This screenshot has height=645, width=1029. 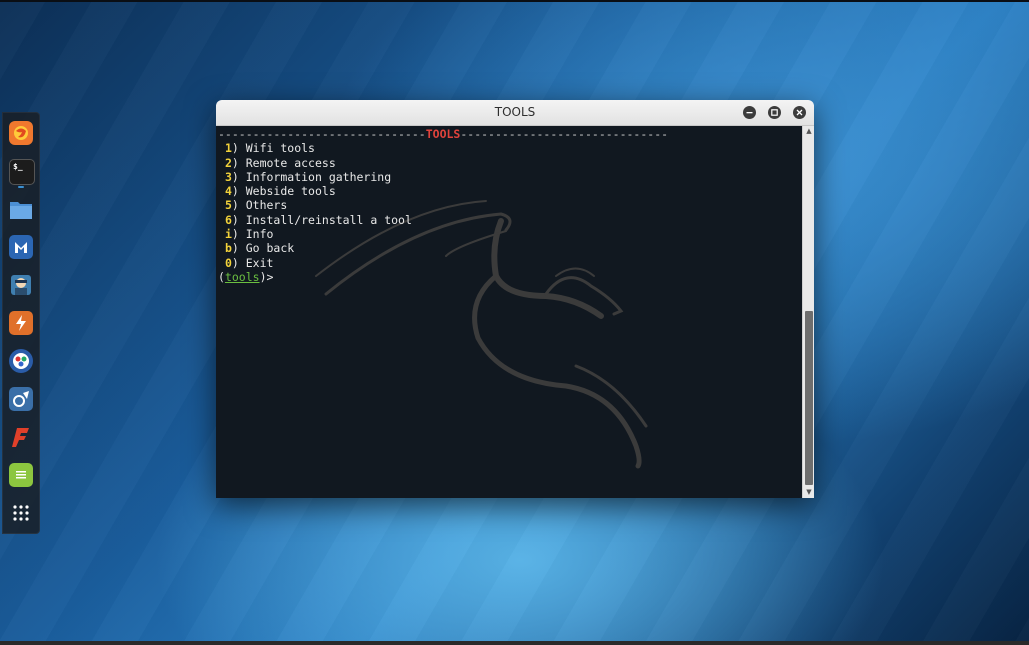 What do you see at coordinates (221, 276) in the screenshot?
I see `prompt-open: (` at bounding box center [221, 276].